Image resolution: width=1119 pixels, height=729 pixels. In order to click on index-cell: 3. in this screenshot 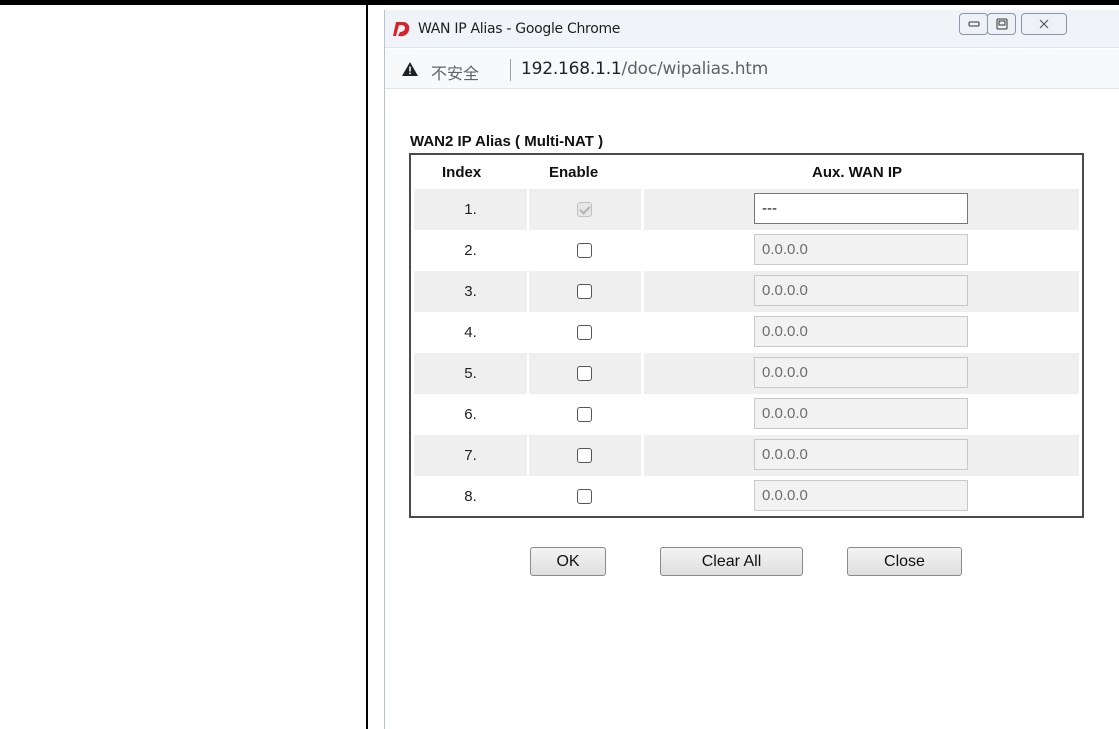, I will do `click(470, 291)`.